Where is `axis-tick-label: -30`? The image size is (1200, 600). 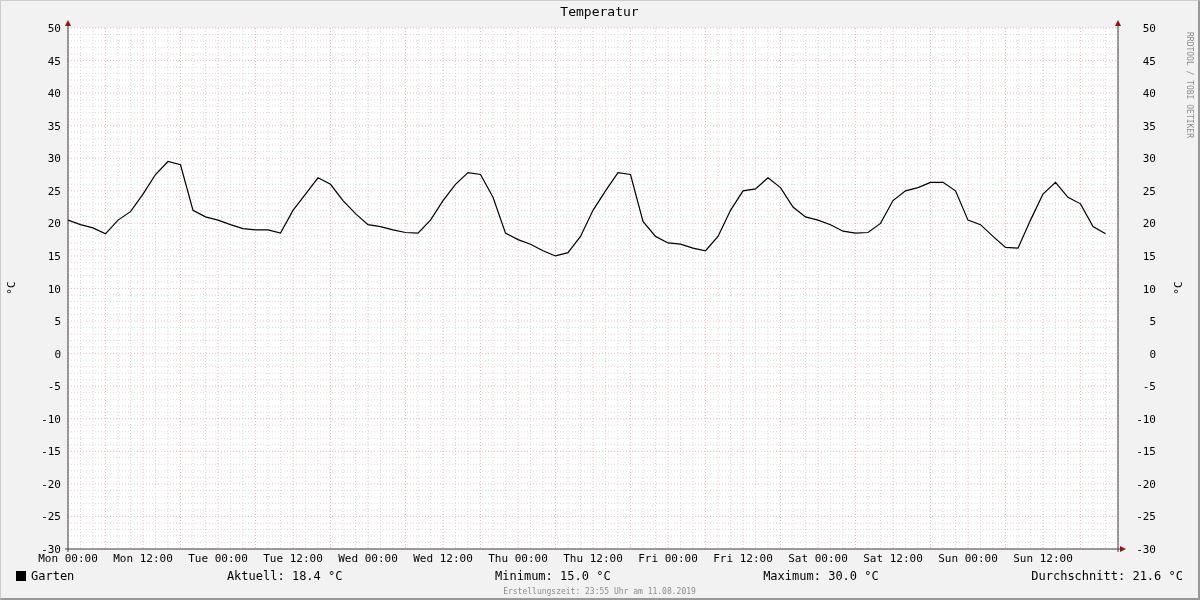 axis-tick-label: -30 is located at coordinates (1146, 549).